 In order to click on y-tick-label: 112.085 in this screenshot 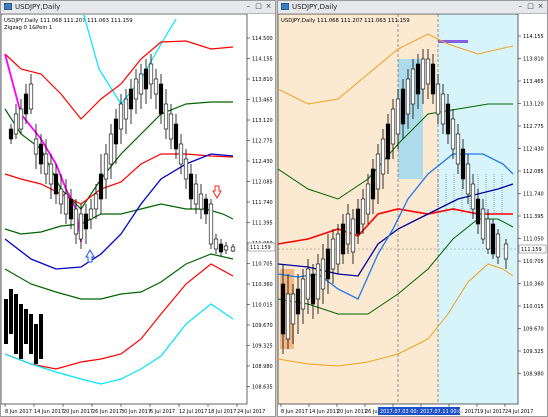, I will do `click(533, 172)`.